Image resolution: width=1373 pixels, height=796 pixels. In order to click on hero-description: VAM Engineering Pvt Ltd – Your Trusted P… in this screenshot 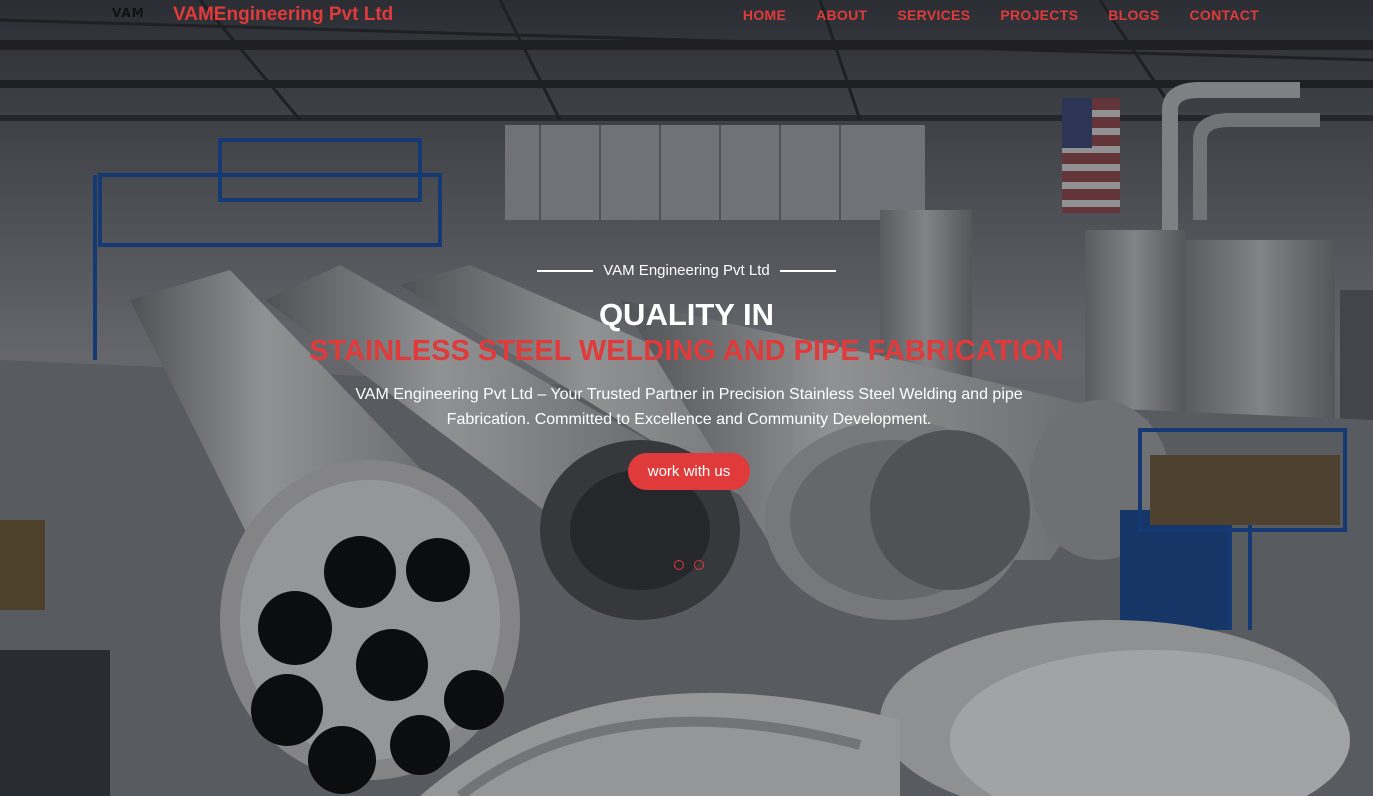, I will do `click(689, 407)`.